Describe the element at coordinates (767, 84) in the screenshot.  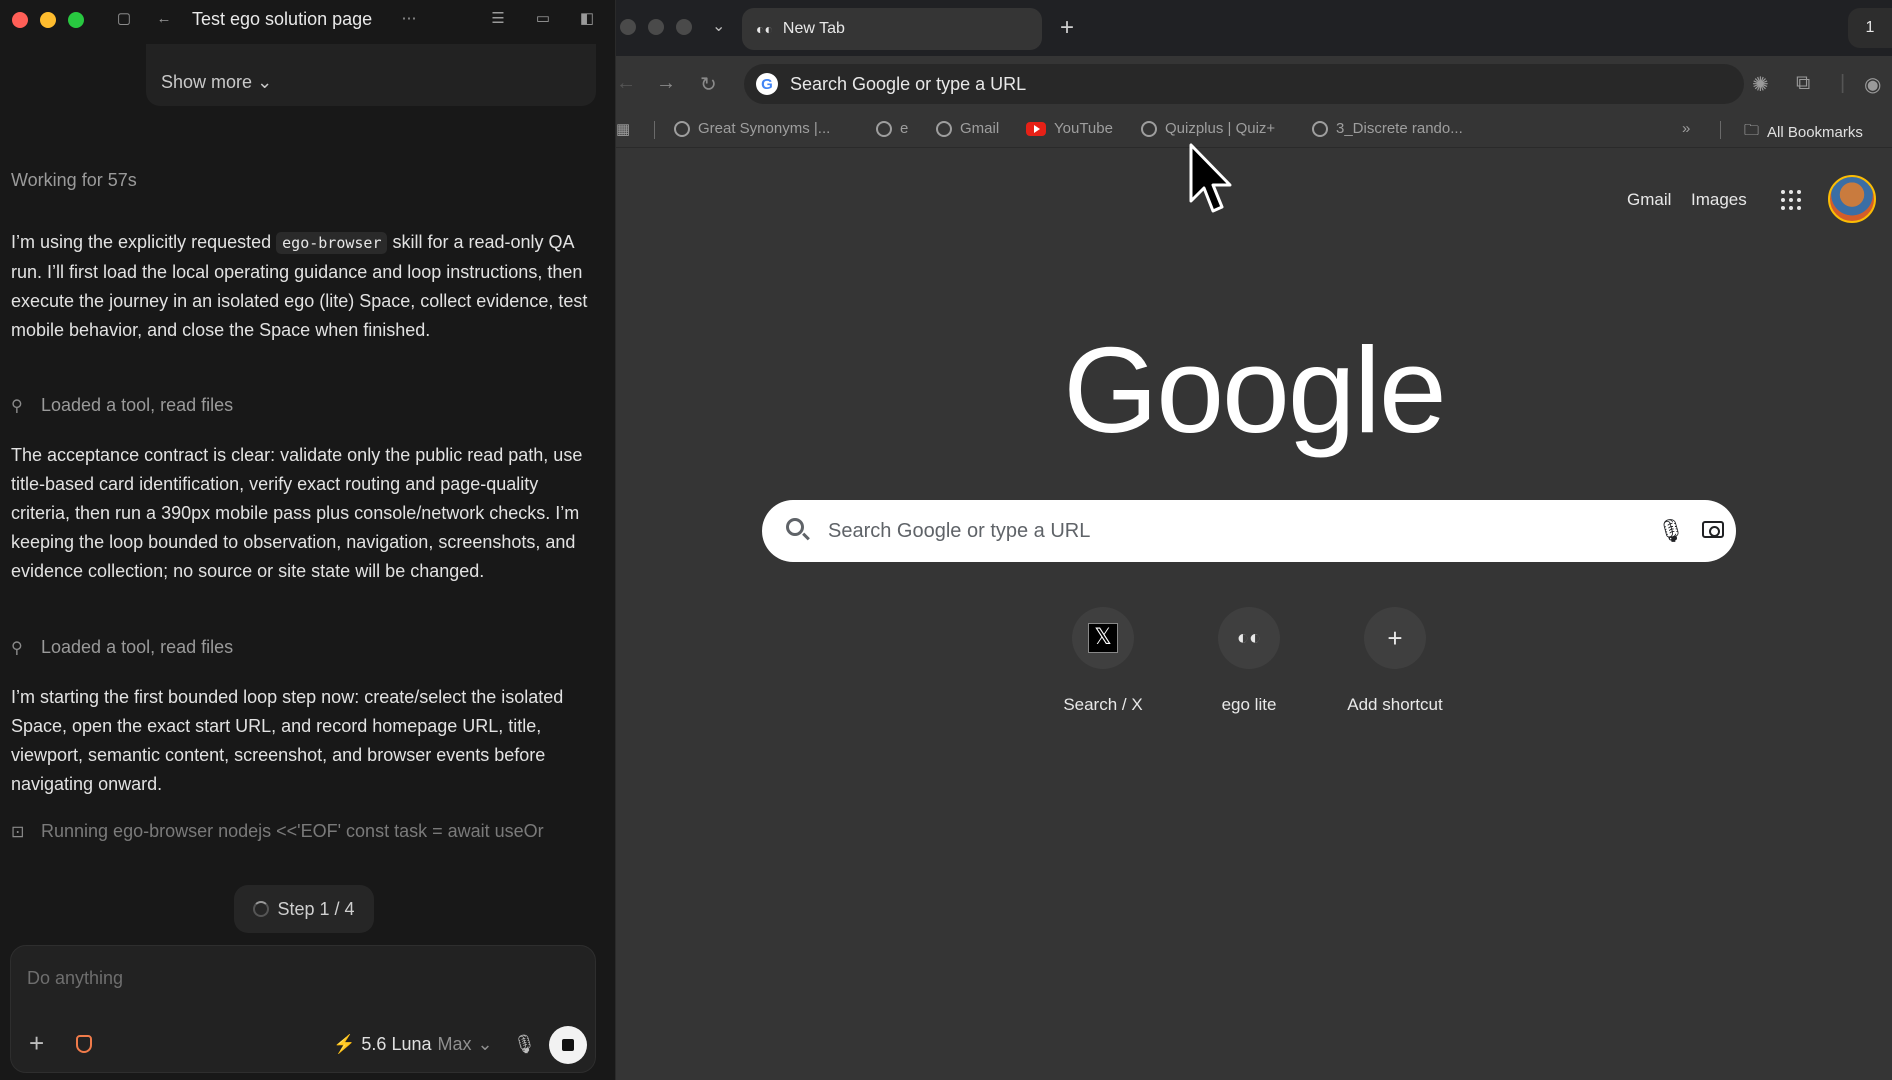
I see `google-icon: G` at that location.